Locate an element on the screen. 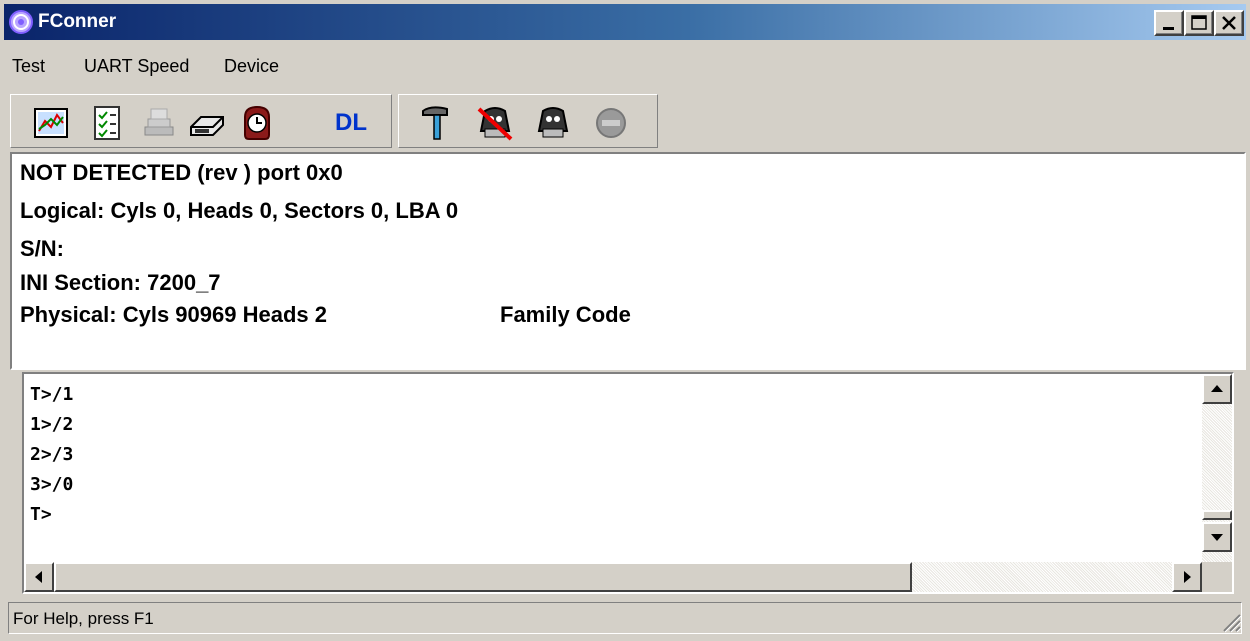 The height and width of the screenshot is (641, 1250). serial-number: S/N: is located at coordinates (42, 248).